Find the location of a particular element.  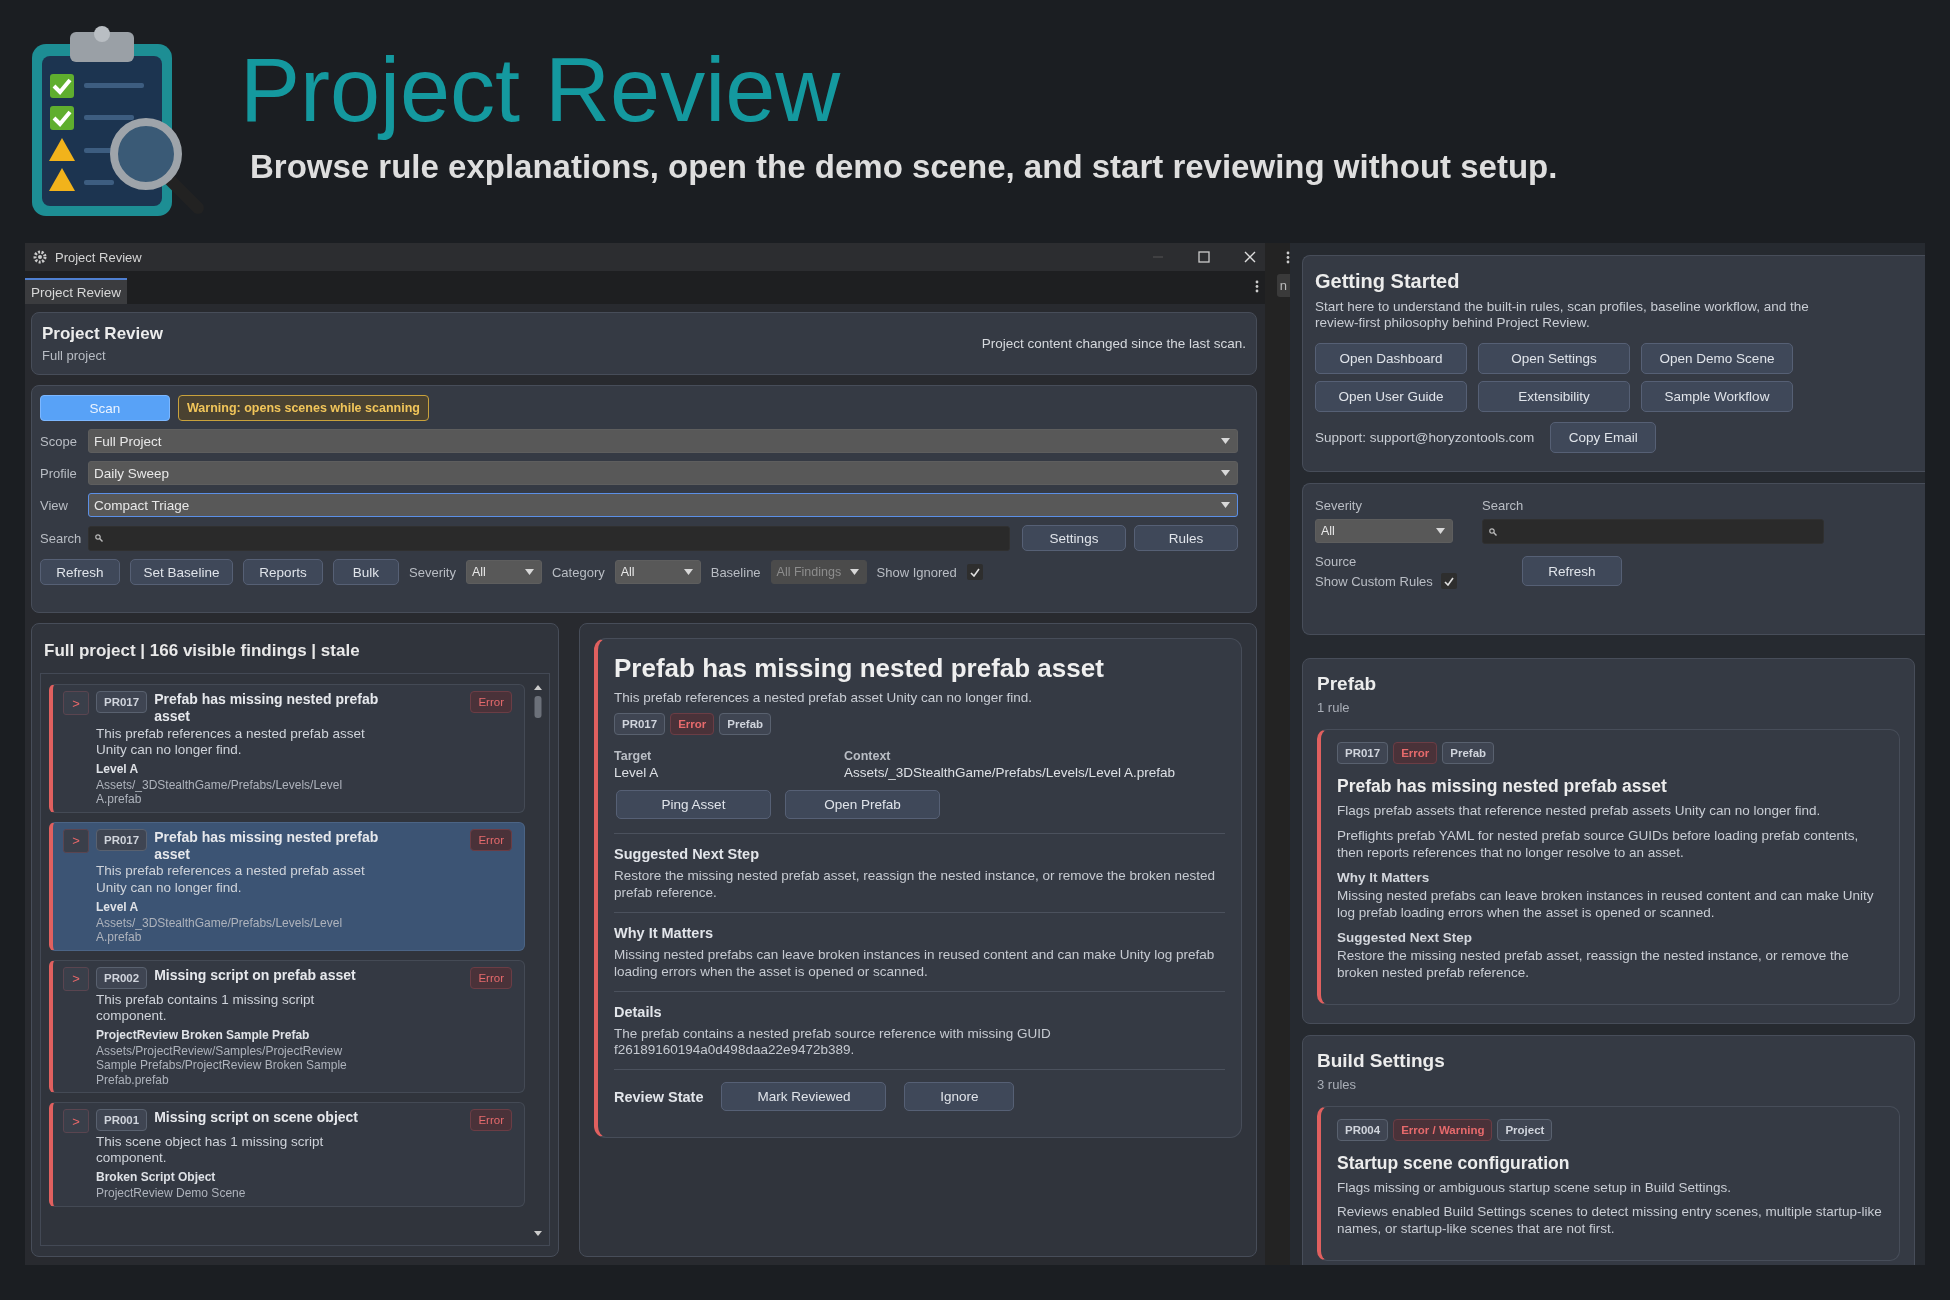

detail-description: This prefab references a nested prefab asset Unity can no longer find. is located at coordinates (823, 697).